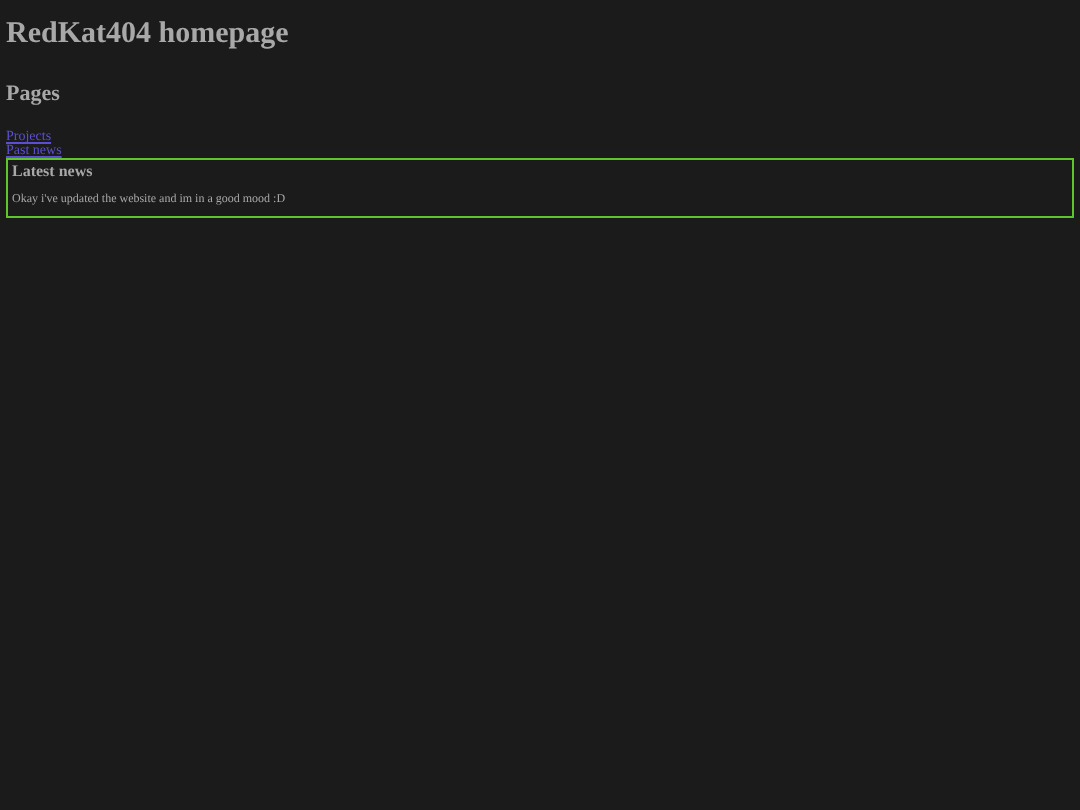  Describe the element at coordinates (148, 34) in the screenshot. I see `page-title: RedKat404 homepage` at that location.